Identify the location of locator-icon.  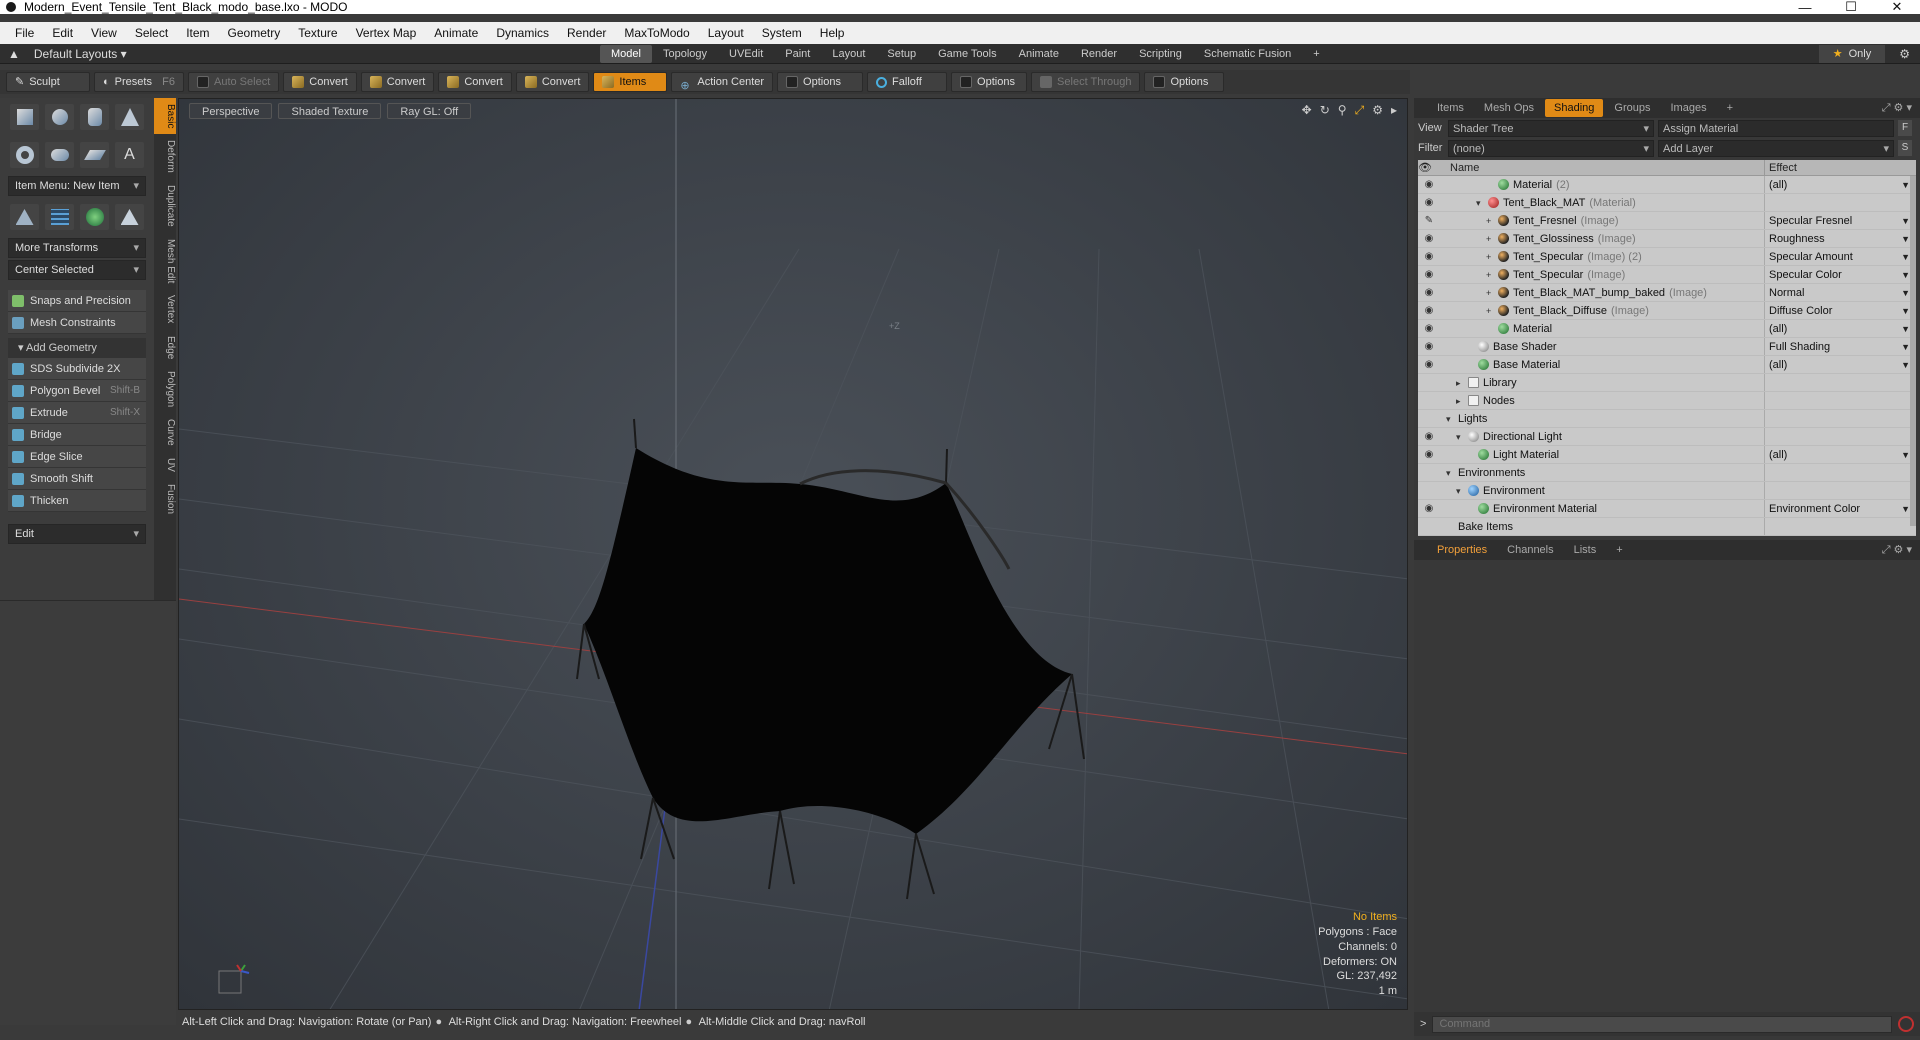
(24, 217).